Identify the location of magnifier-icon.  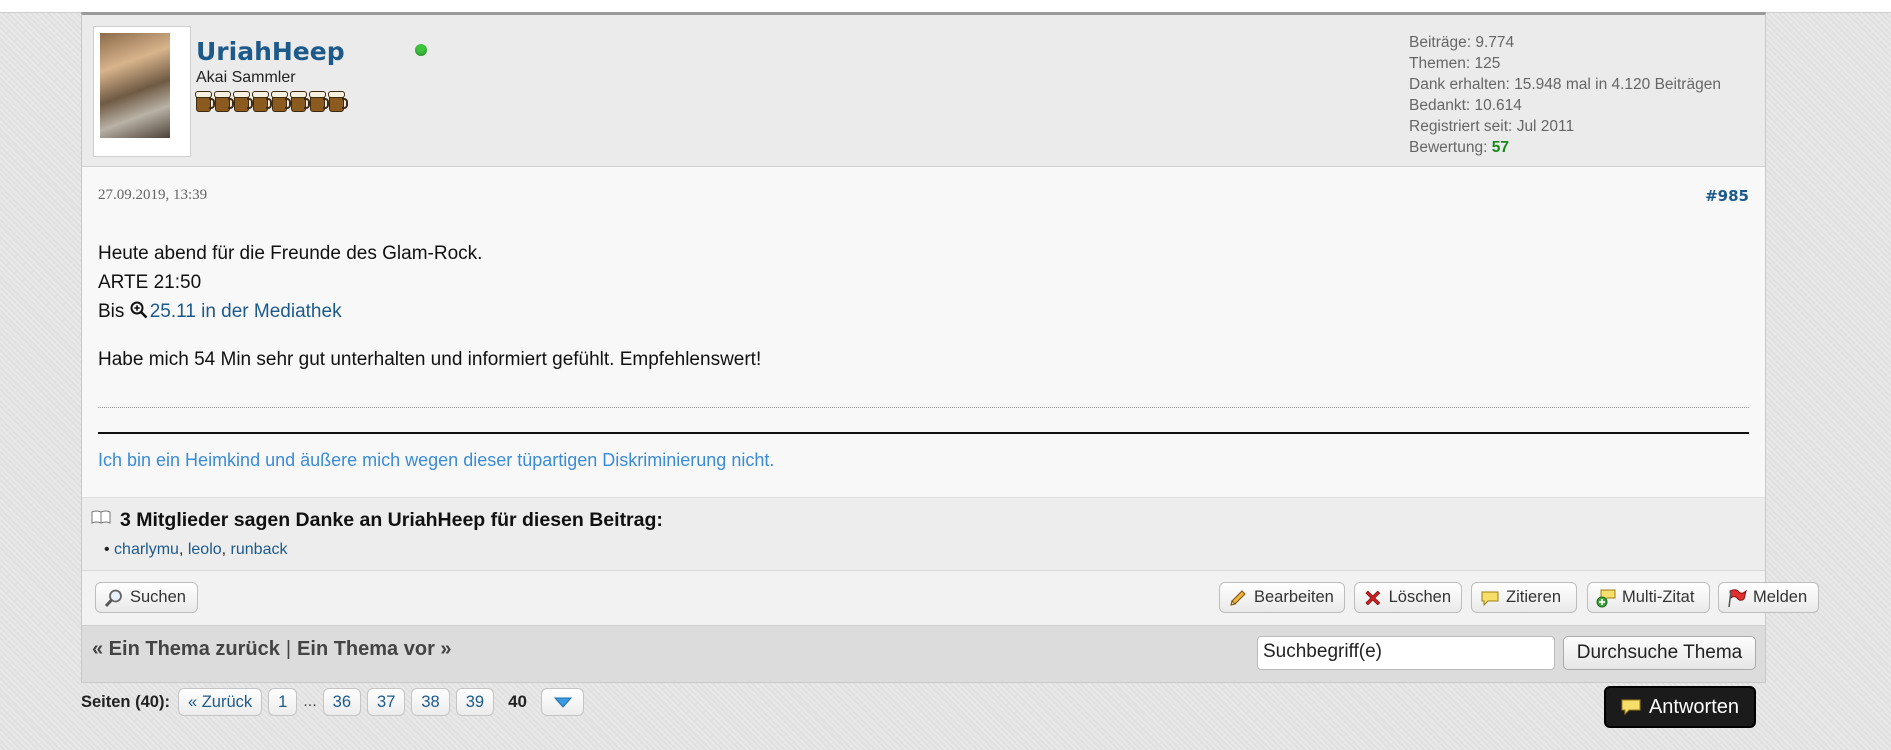
(113, 598).